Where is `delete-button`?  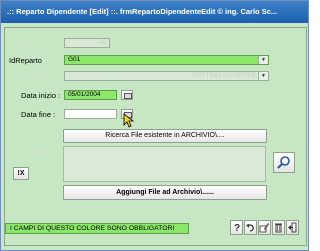 delete-button is located at coordinates (278, 227).